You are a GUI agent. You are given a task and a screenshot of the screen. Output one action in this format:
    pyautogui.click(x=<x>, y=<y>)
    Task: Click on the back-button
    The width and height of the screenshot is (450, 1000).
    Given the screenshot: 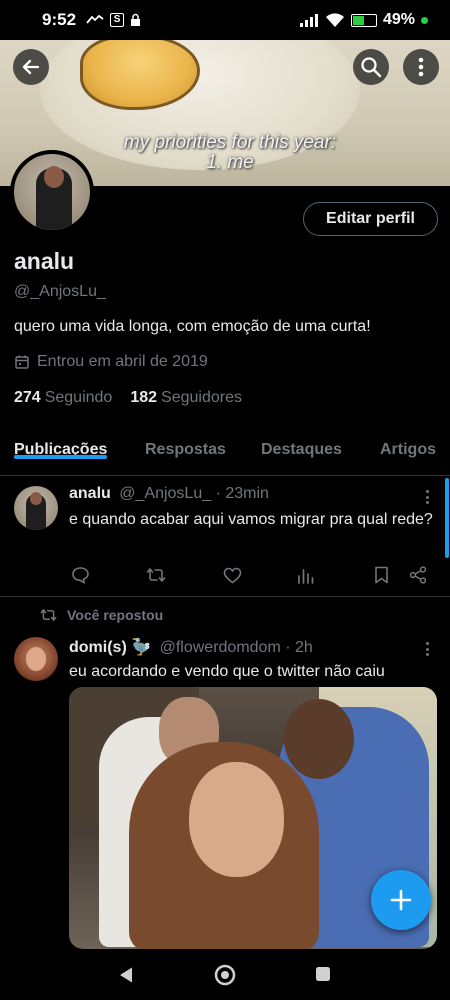 What is the action you would take?
    pyautogui.click(x=31, y=67)
    